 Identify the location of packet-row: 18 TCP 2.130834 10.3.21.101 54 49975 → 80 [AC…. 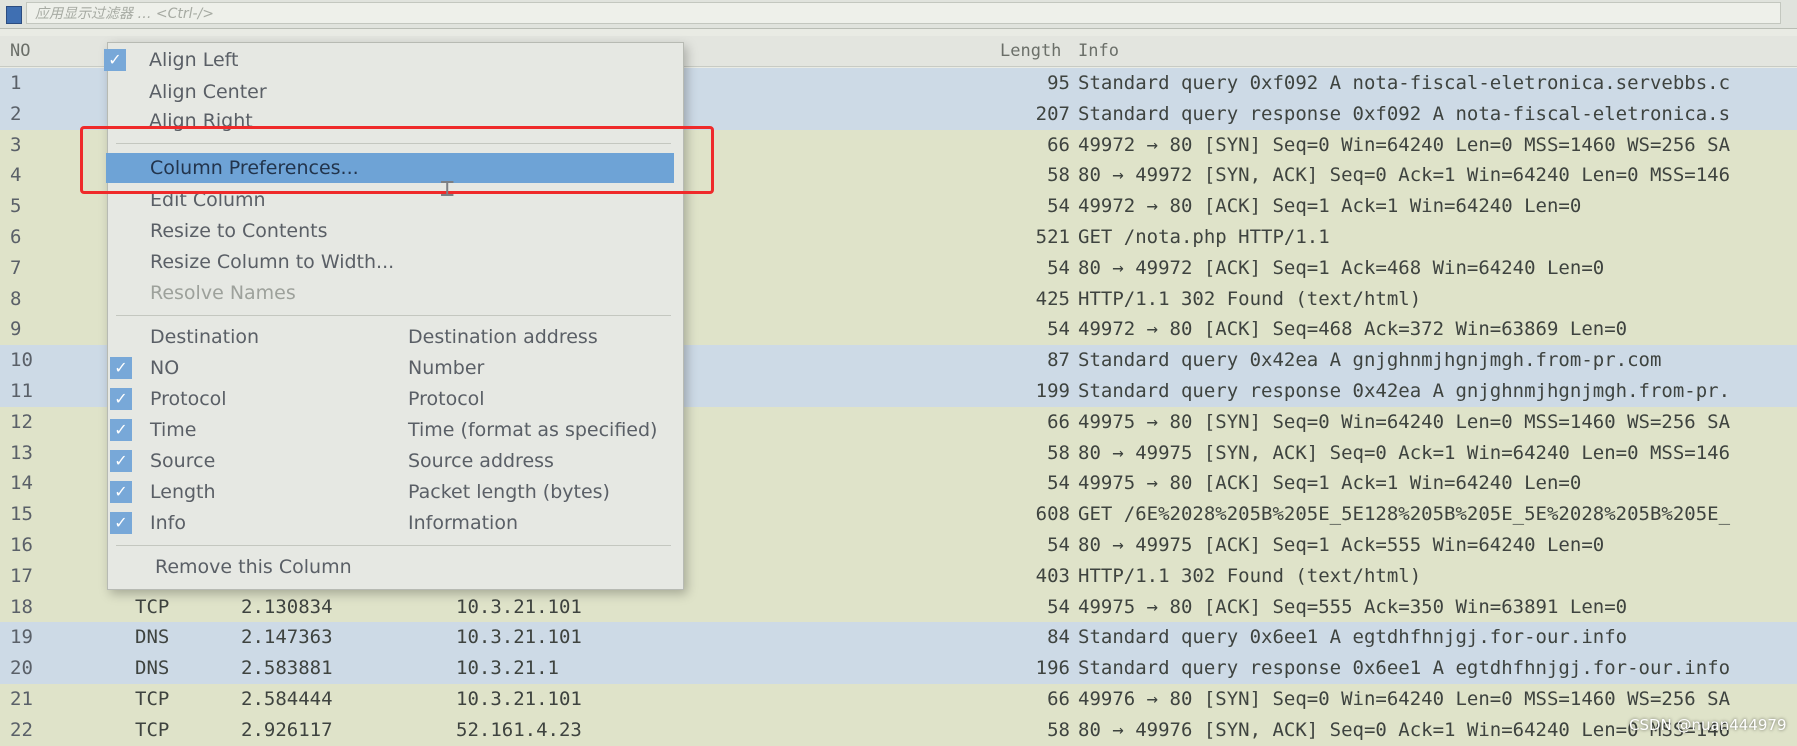
(898, 607).